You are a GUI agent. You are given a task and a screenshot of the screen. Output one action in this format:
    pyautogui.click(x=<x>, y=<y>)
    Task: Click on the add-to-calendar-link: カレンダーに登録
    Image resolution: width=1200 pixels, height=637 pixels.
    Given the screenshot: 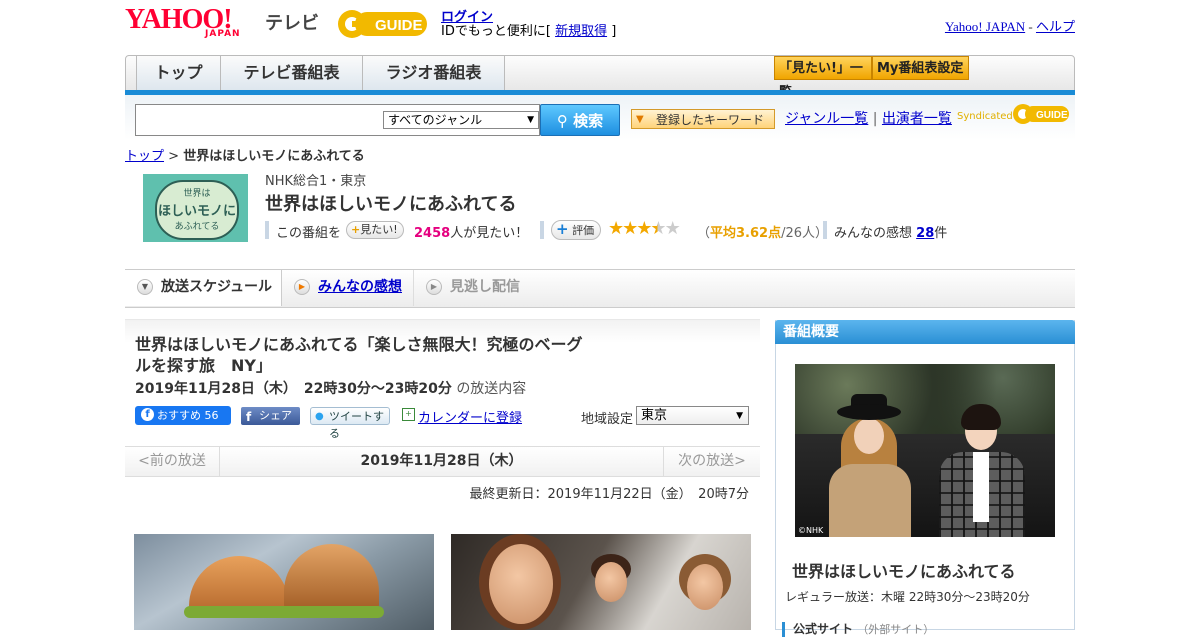 What is the action you would take?
    pyautogui.click(x=470, y=416)
    